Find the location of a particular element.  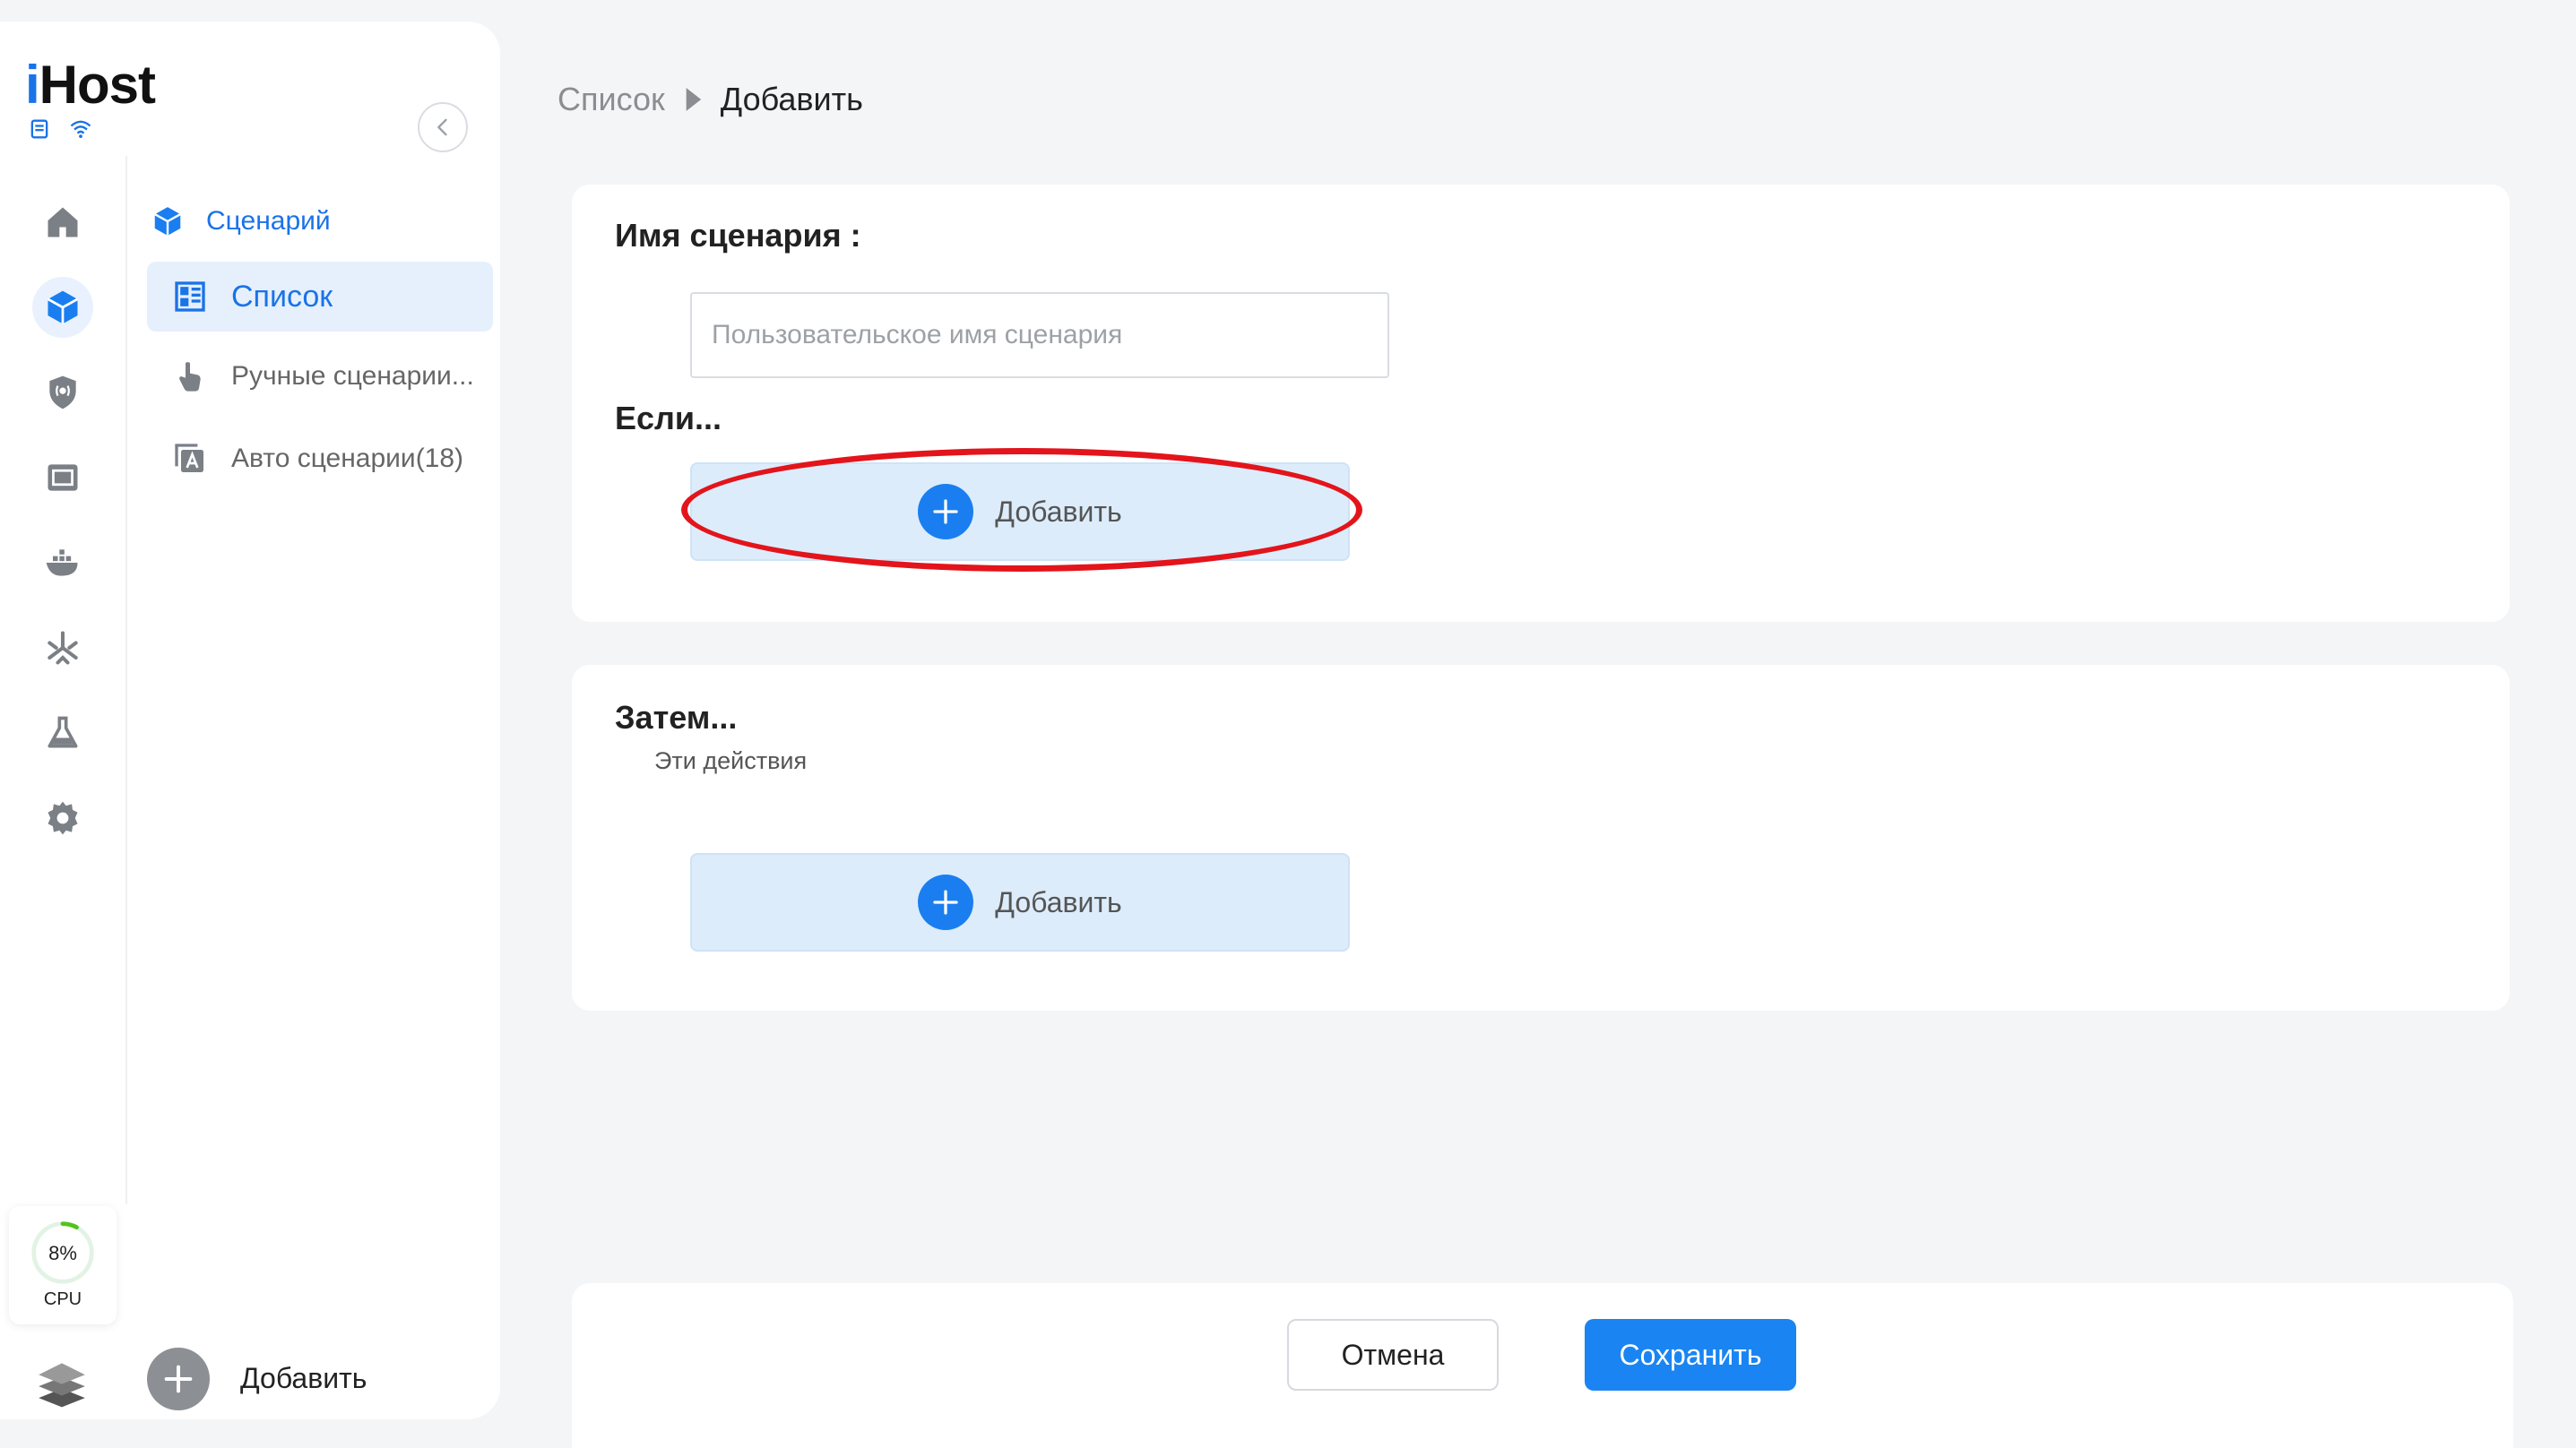

caret-right-icon is located at coordinates (693, 100).